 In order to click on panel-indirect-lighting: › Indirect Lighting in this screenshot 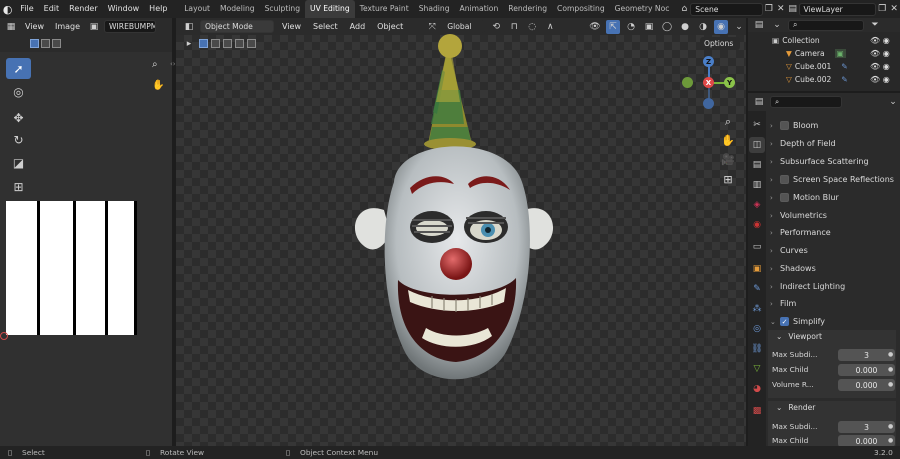, I will do `click(833, 286)`.